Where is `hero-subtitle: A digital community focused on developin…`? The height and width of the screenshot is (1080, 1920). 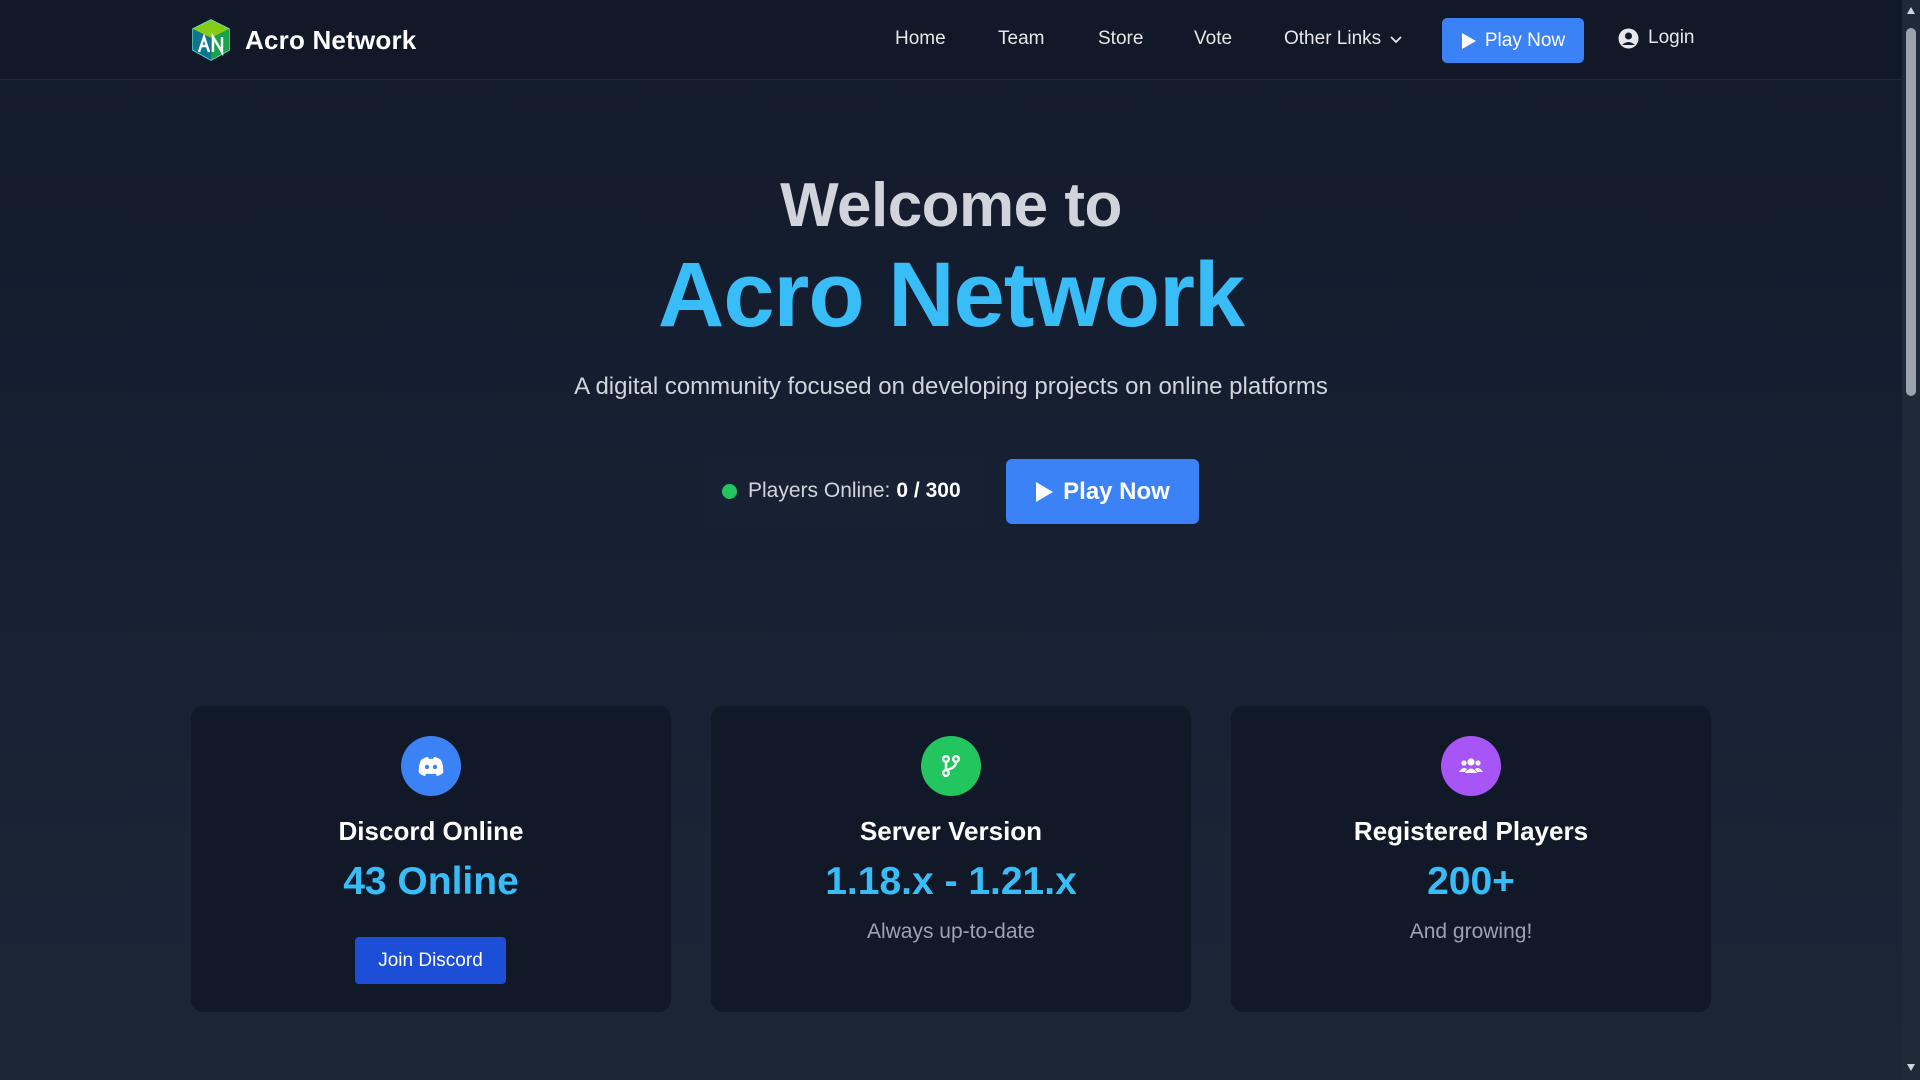
hero-subtitle: A digital community focused on developin… is located at coordinates (951, 386).